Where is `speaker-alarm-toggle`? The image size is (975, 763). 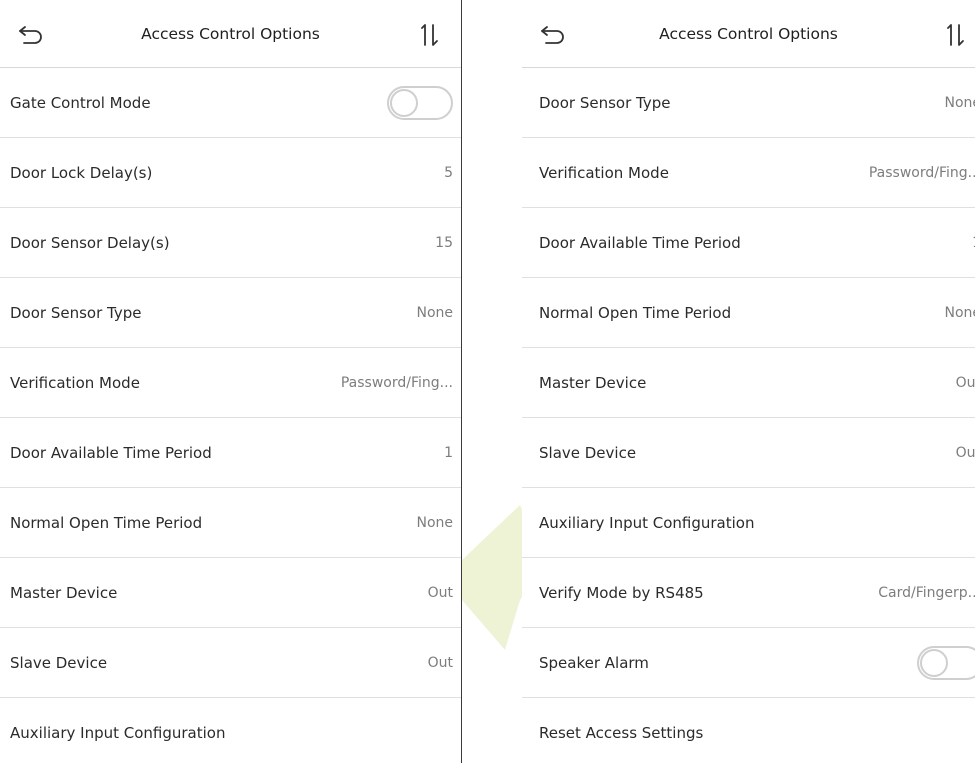 speaker-alarm-toggle is located at coordinates (946, 662).